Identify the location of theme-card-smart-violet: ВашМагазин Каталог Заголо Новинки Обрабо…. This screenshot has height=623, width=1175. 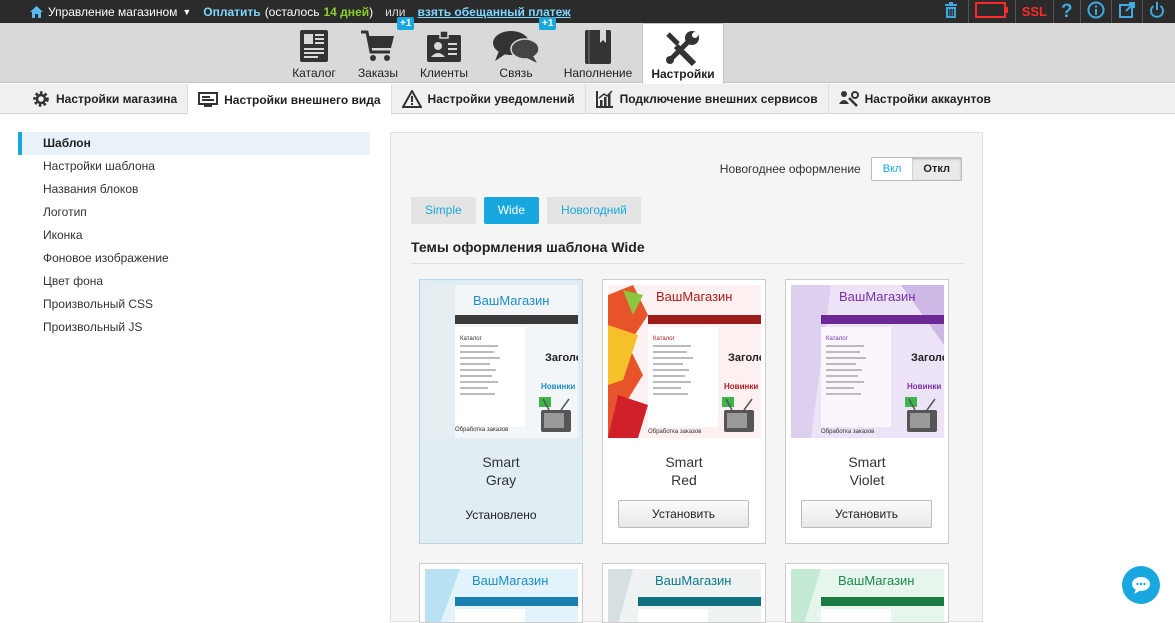
(867, 411).